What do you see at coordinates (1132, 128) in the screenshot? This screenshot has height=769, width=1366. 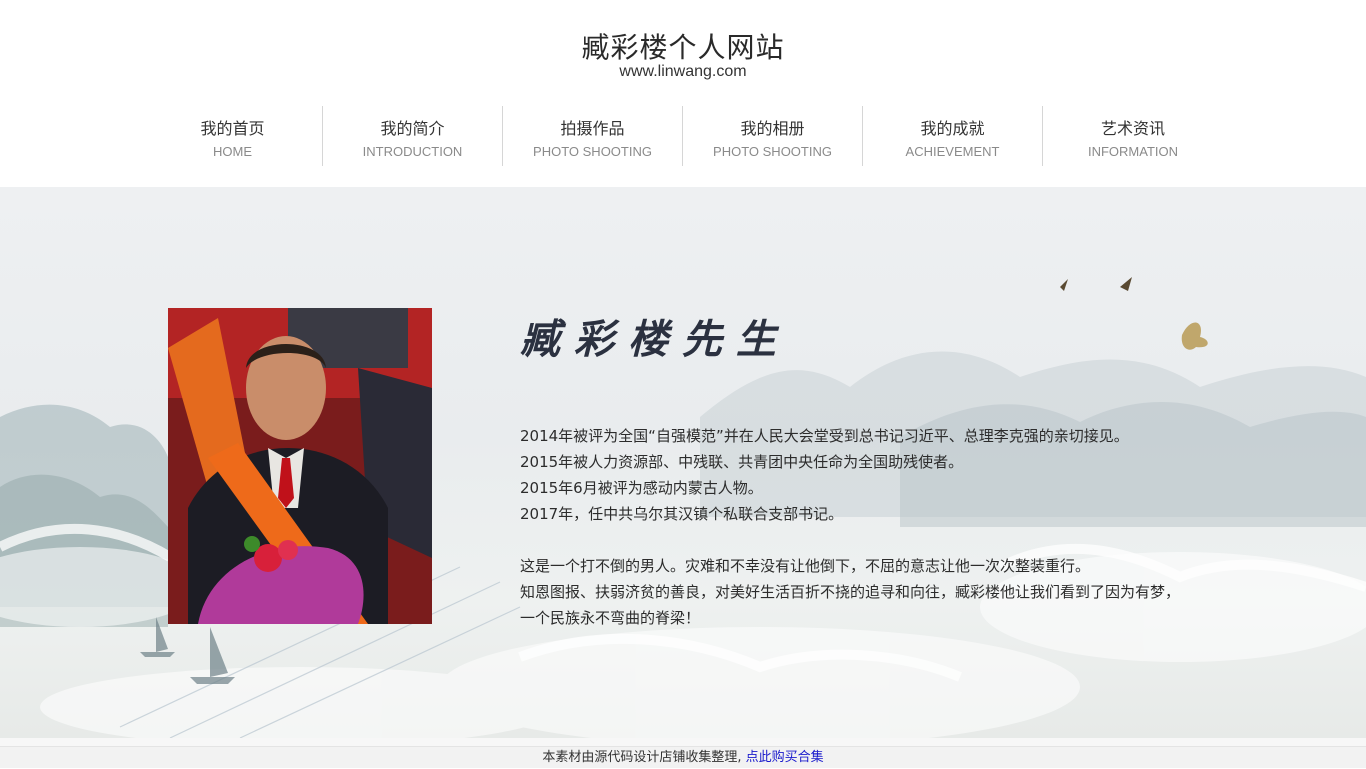 I see `nav-label-cn: 艺术资讯` at bounding box center [1132, 128].